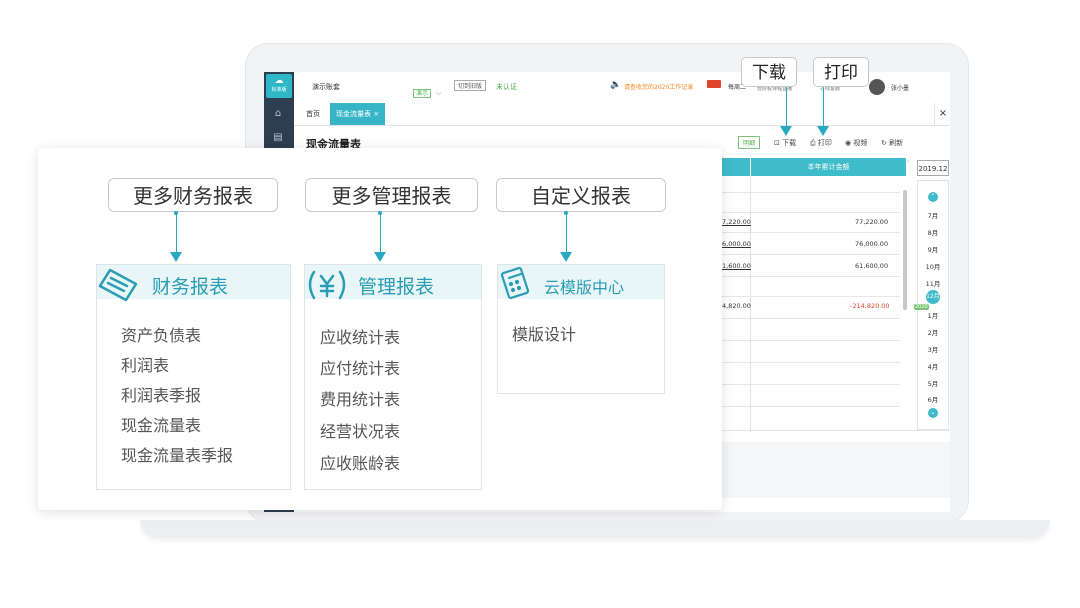 The width and height of the screenshot is (1080, 608). Describe the element at coordinates (841, 72) in the screenshot. I see `print-callout: 打印` at that location.